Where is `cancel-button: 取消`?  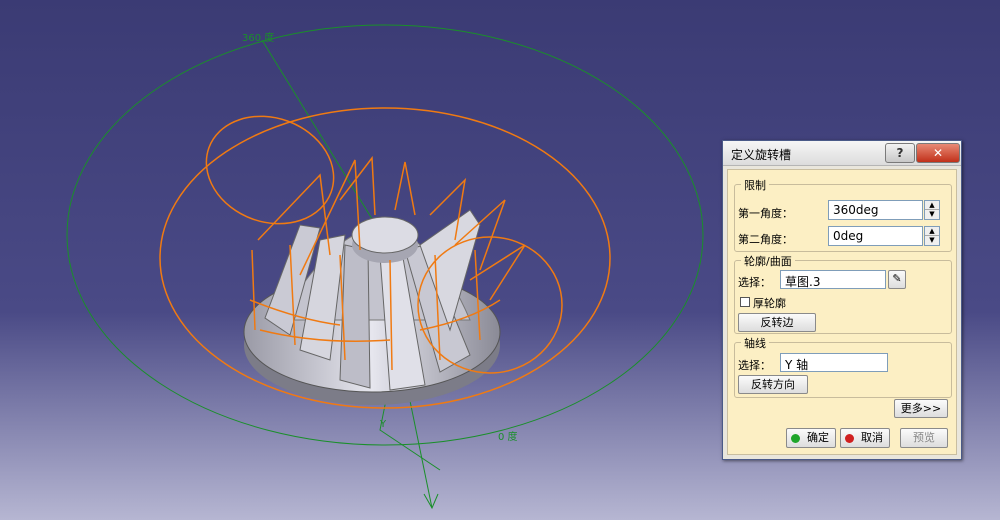 cancel-button: 取消 is located at coordinates (865, 438).